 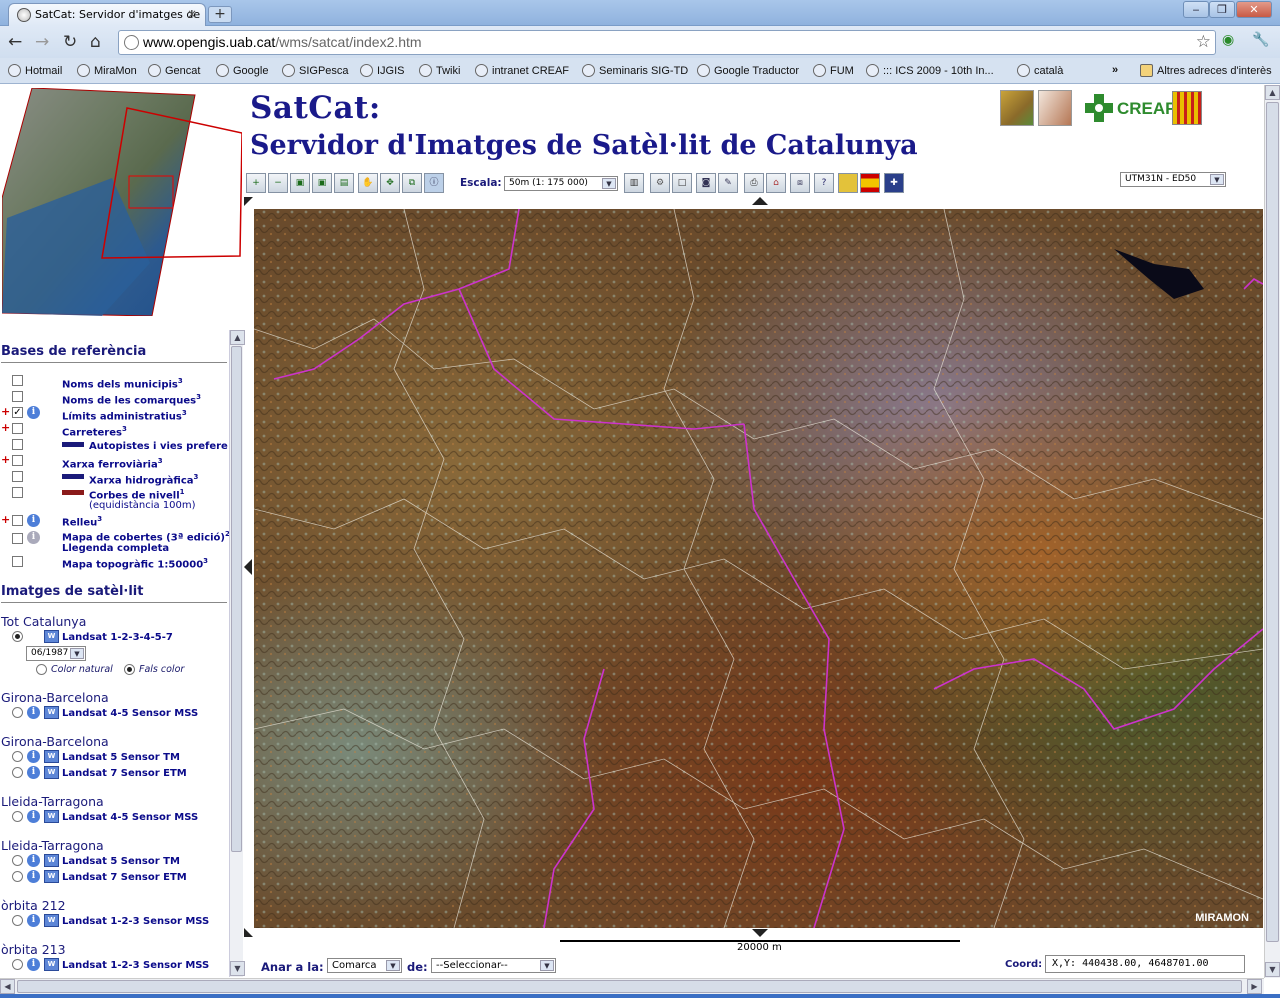 What do you see at coordinates (894, 183) in the screenshot?
I see `language-en-icon: ✚` at bounding box center [894, 183].